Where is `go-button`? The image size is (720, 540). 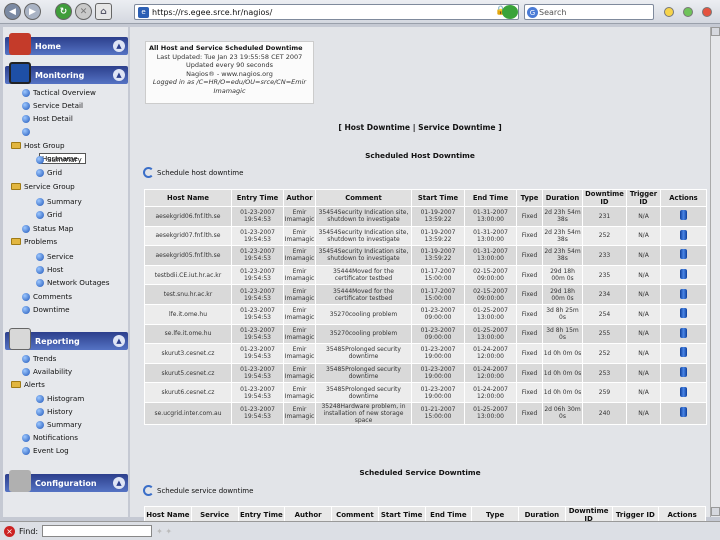 go-button is located at coordinates (510, 12).